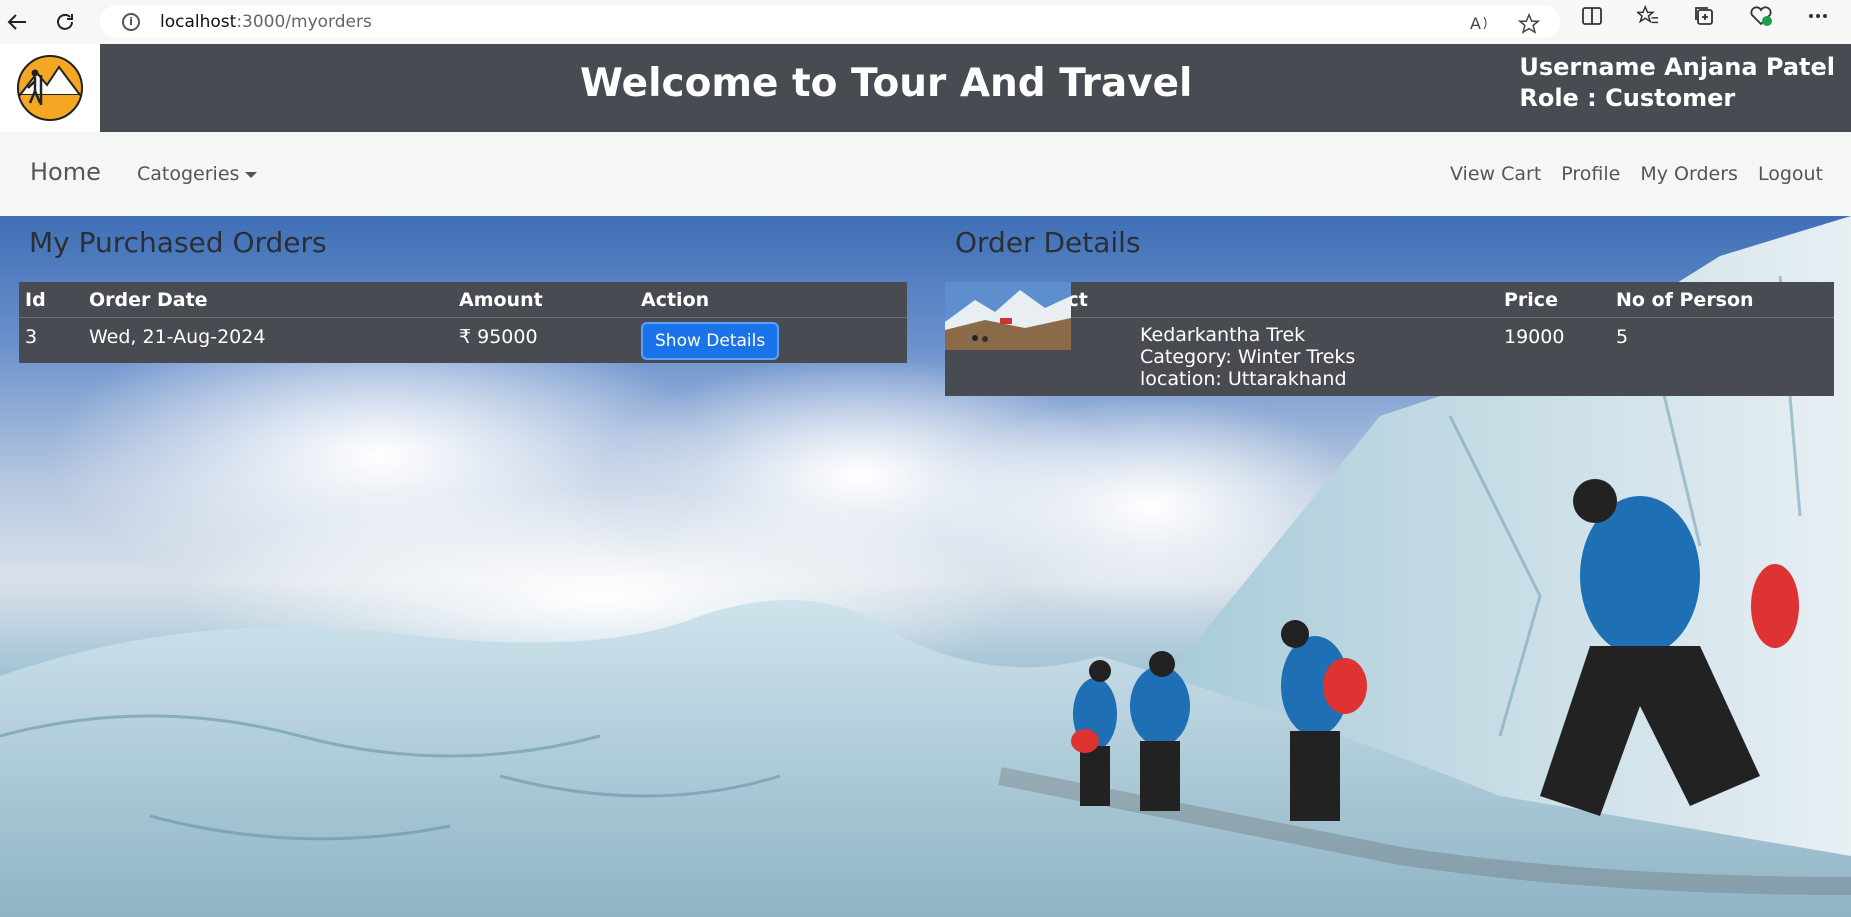 This screenshot has width=1851, height=917. I want to click on url-host: localhost, so click(198, 21).